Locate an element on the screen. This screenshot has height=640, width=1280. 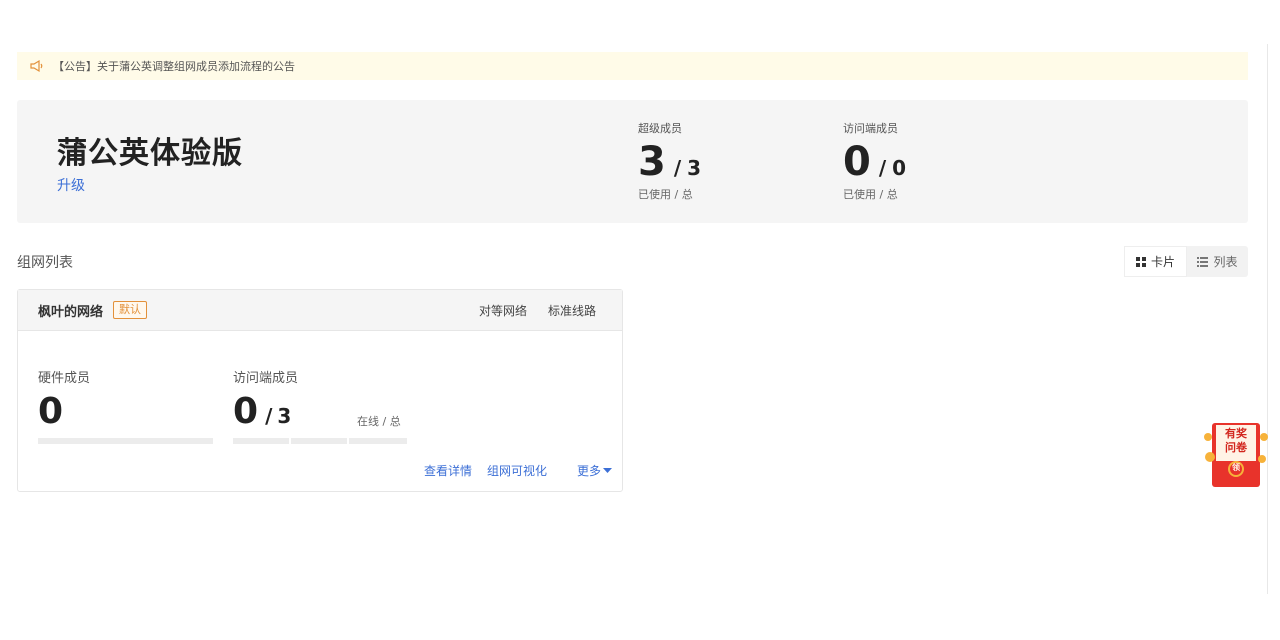
network-line-tag: 标准线路 is located at coordinates (571, 310).